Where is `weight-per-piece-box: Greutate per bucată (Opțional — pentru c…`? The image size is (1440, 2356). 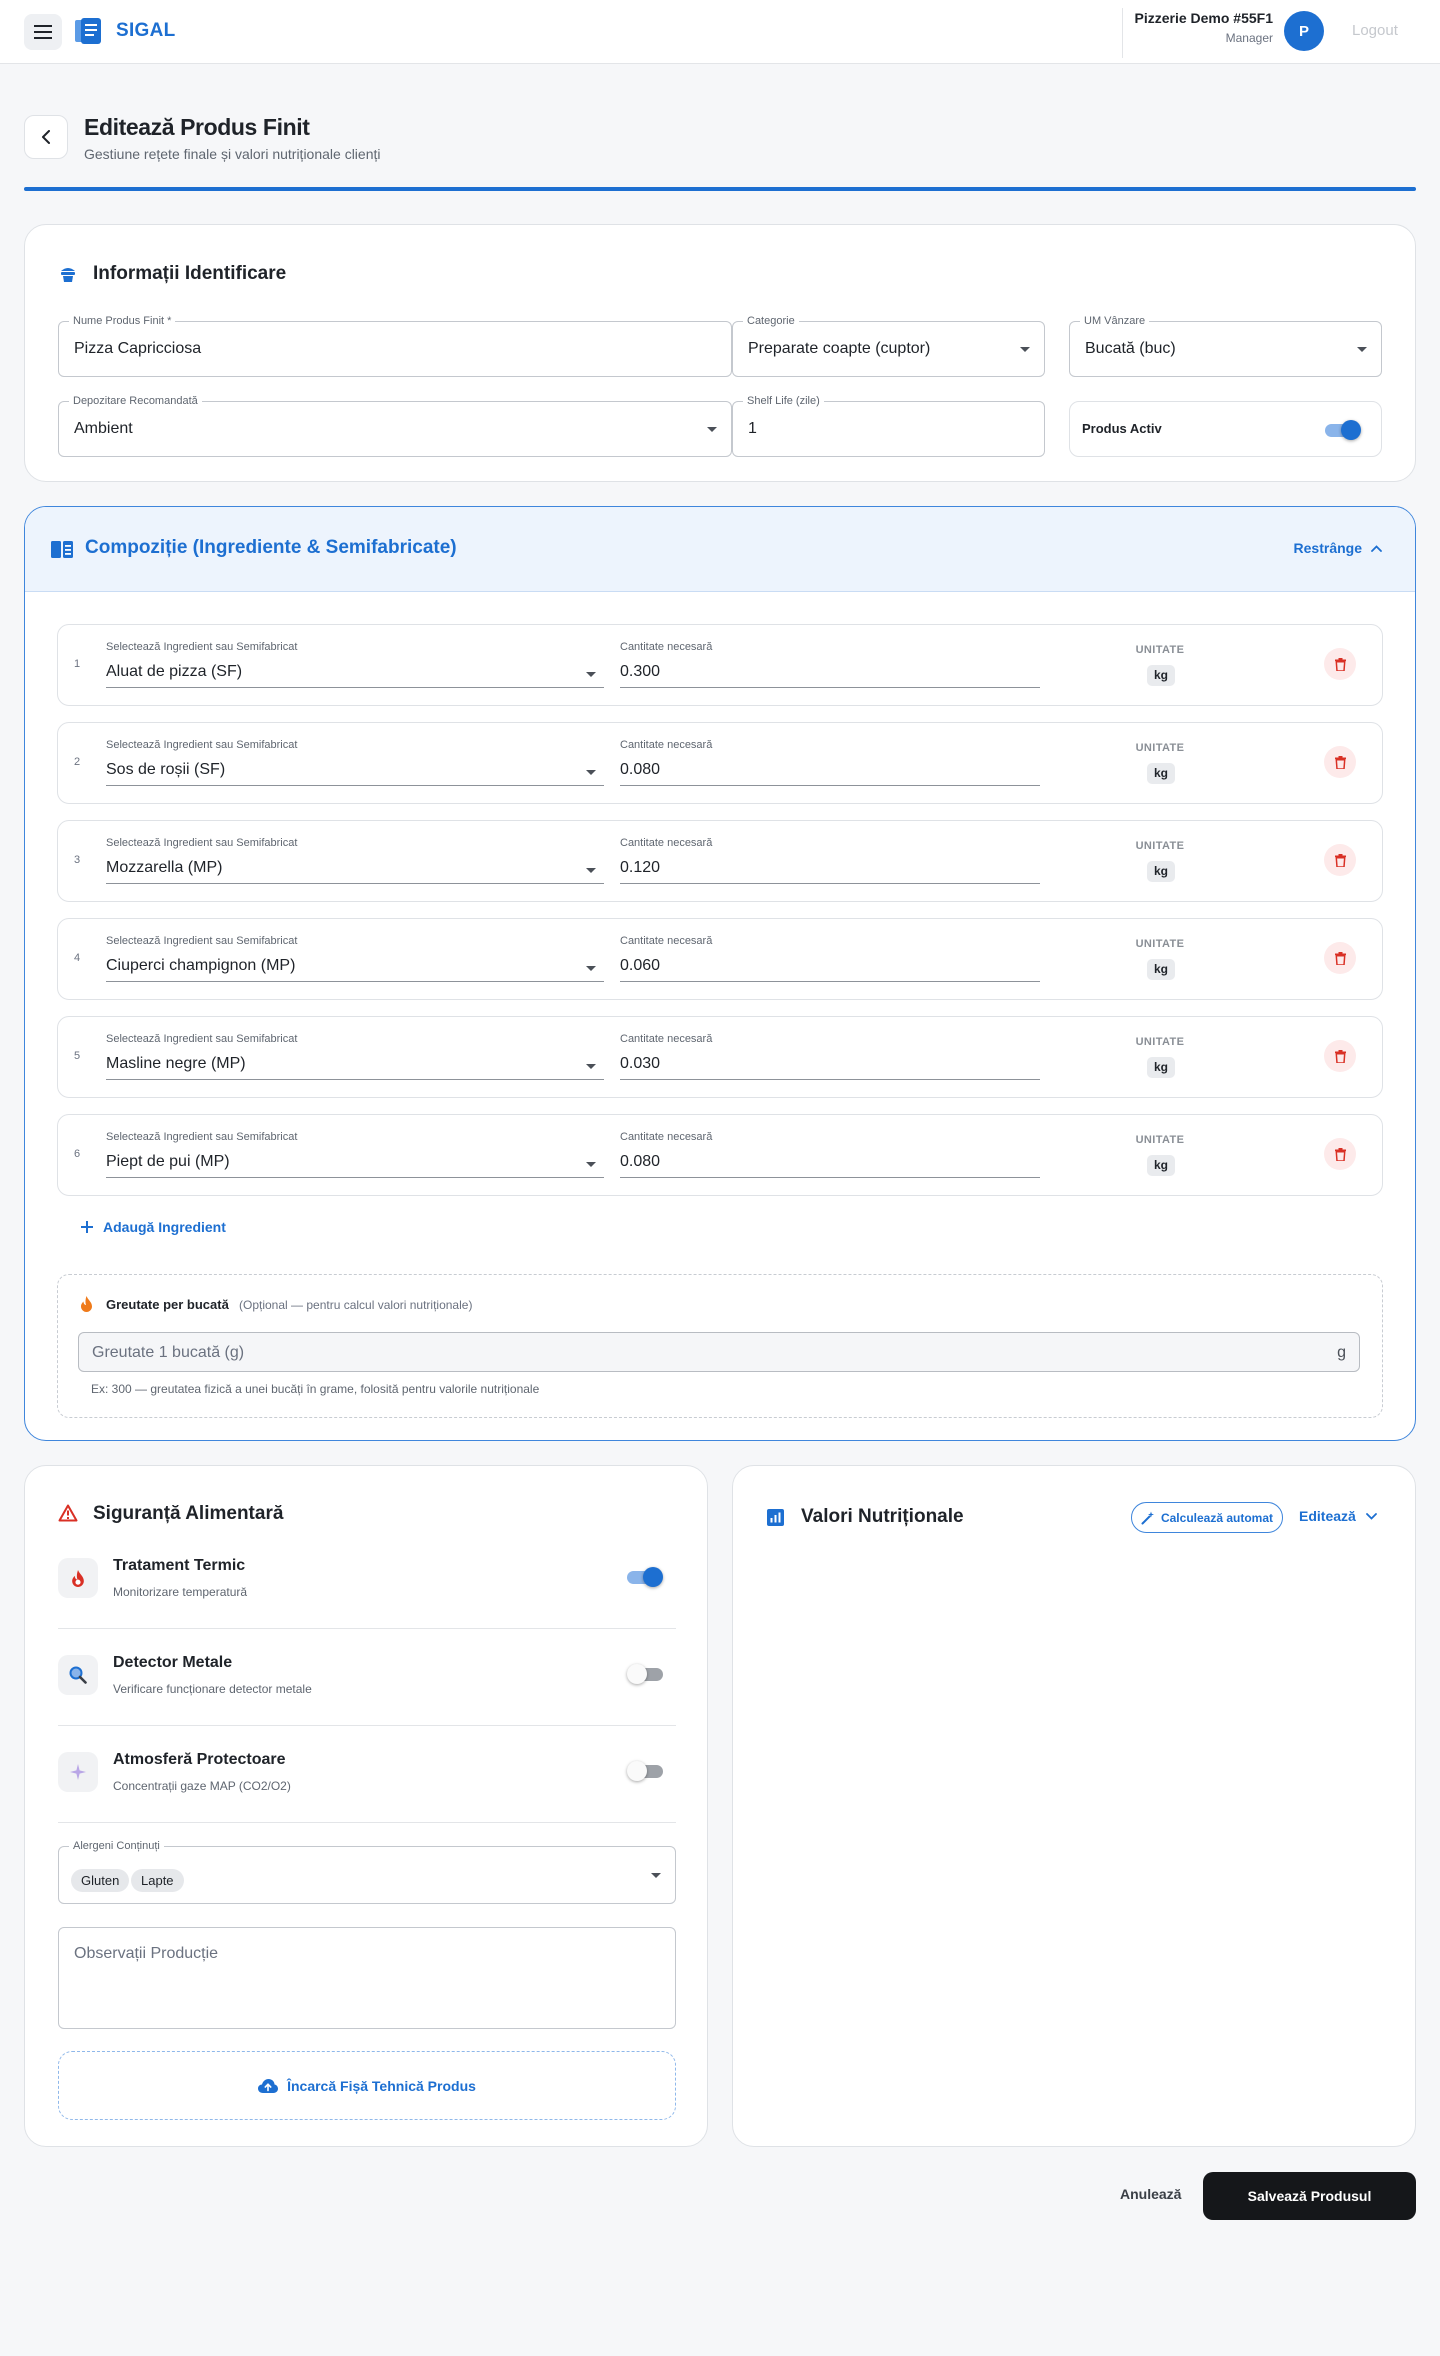 weight-per-piece-box: Greutate per bucată (Opțional — pentru c… is located at coordinates (720, 1346).